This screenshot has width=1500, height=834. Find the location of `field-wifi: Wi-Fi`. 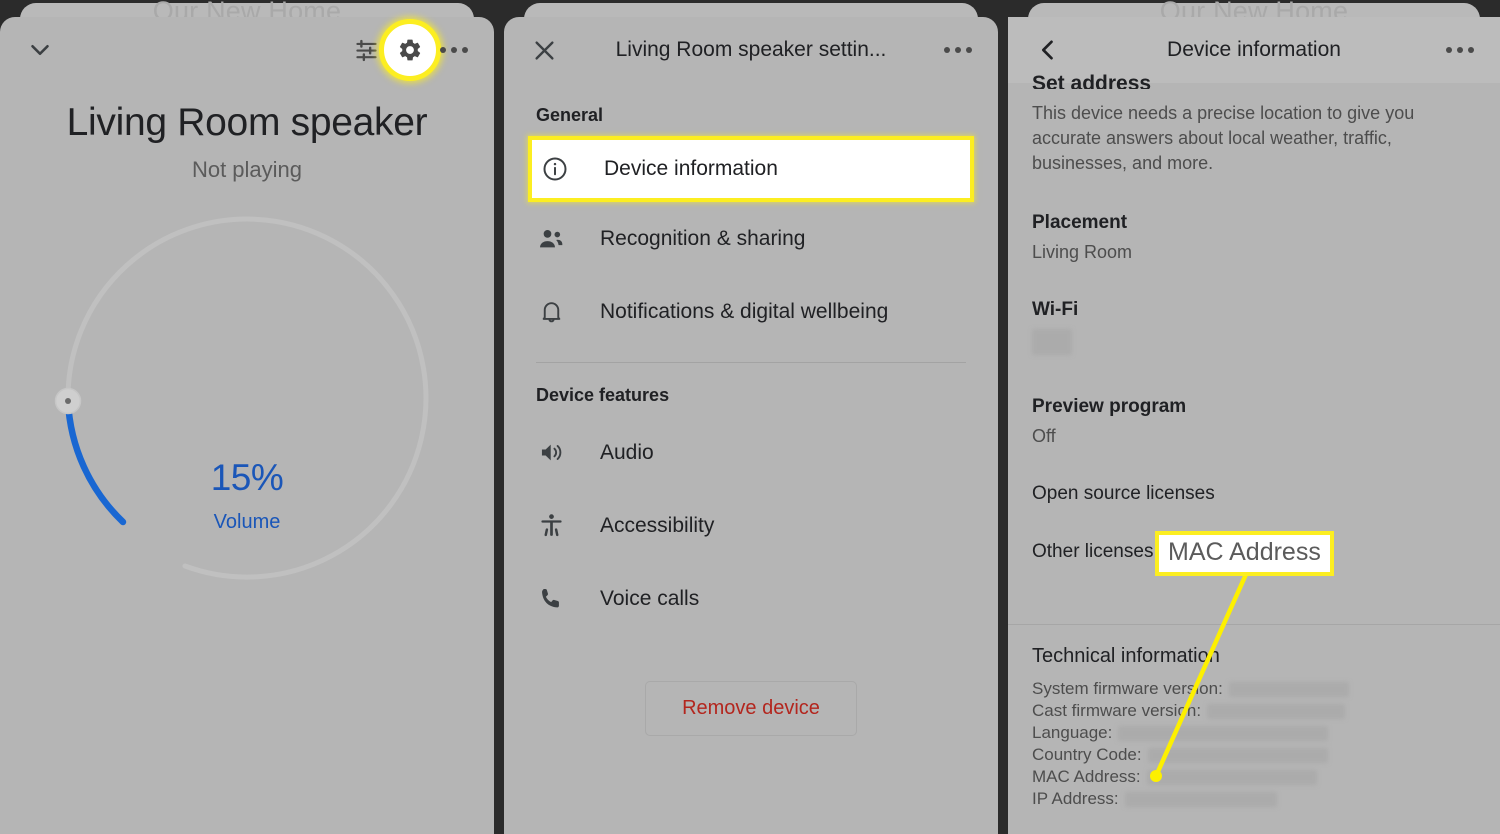

field-wifi: Wi-Fi is located at coordinates (1254, 329).